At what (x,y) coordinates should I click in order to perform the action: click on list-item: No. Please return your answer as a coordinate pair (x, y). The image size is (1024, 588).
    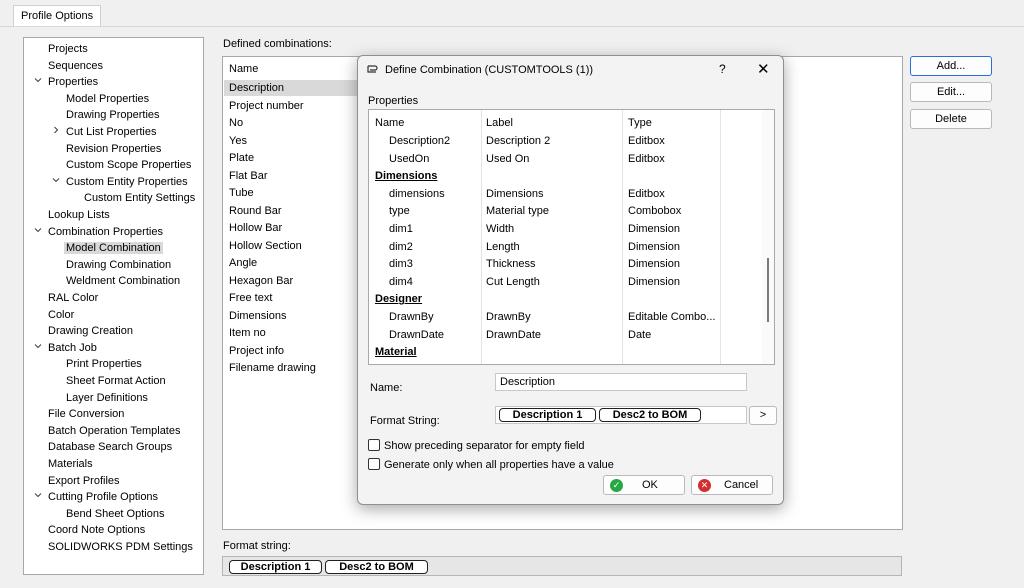
    Looking at the image, I should click on (236, 123).